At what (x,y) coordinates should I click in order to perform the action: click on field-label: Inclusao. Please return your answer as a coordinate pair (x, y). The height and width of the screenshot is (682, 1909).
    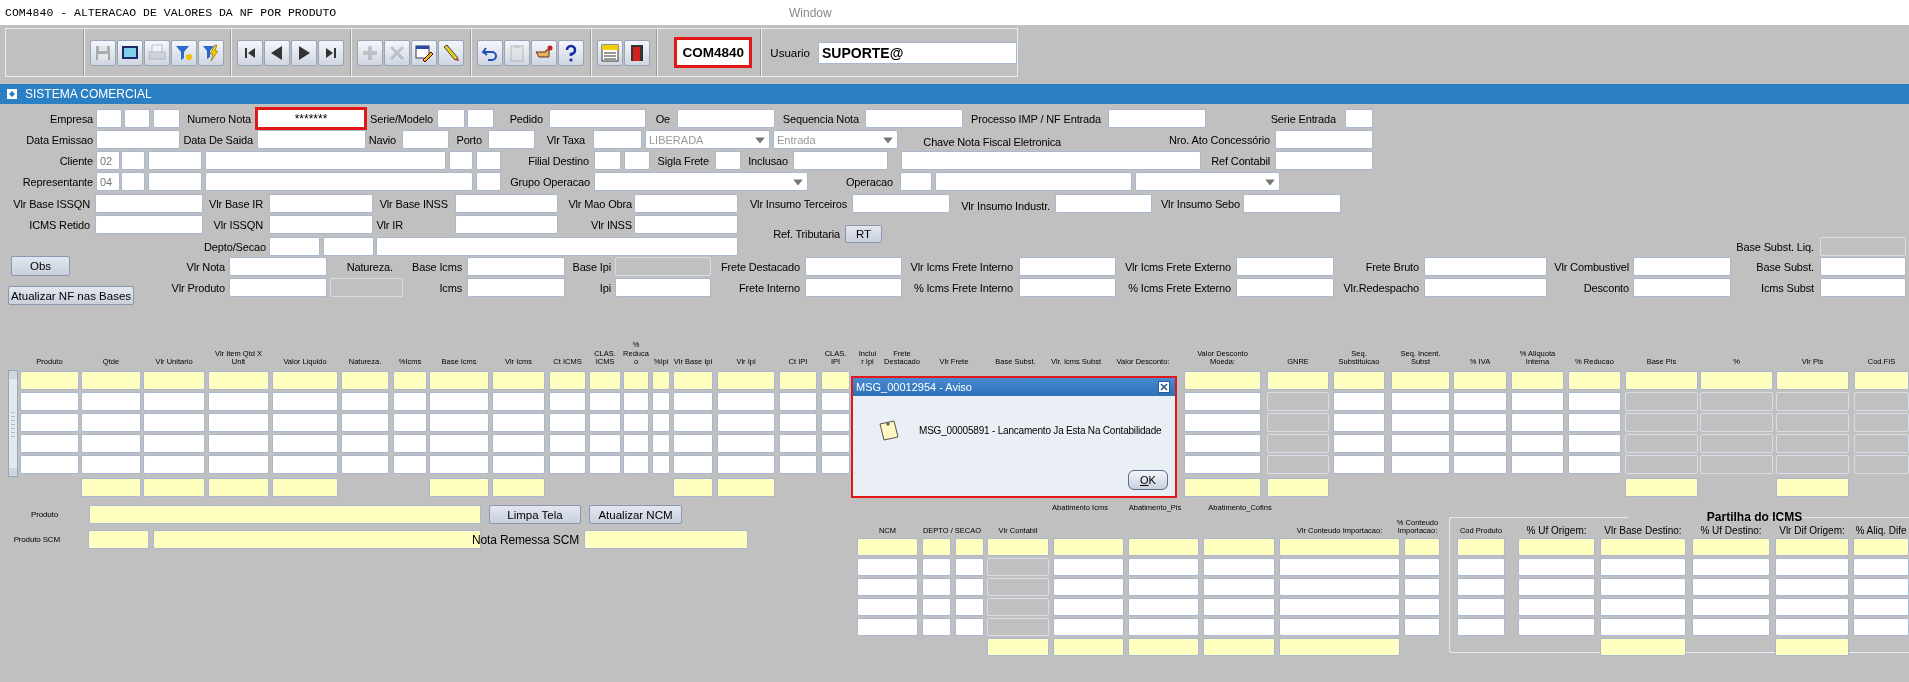
    Looking at the image, I should click on (768, 160).